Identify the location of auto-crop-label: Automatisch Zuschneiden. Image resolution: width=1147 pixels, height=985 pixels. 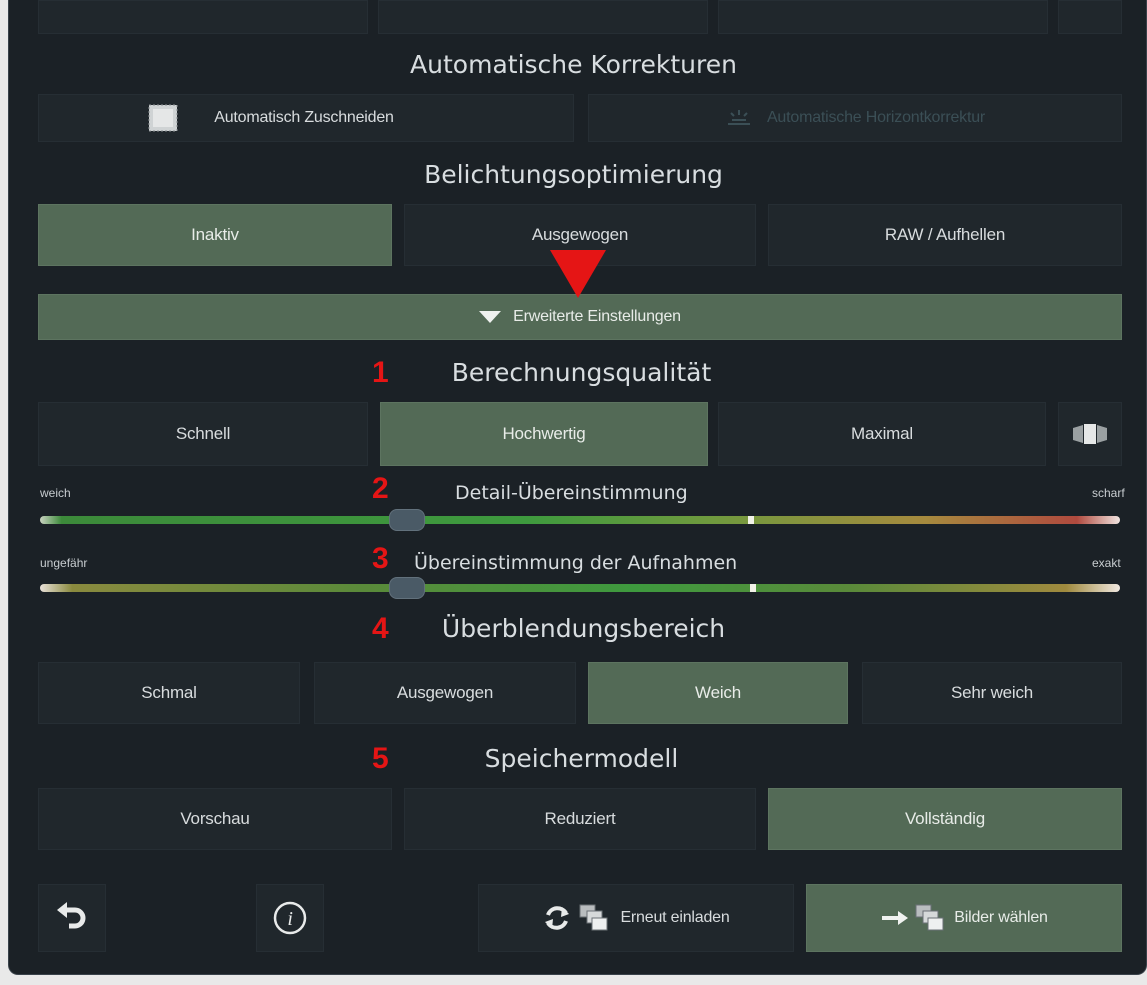
(304, 117).